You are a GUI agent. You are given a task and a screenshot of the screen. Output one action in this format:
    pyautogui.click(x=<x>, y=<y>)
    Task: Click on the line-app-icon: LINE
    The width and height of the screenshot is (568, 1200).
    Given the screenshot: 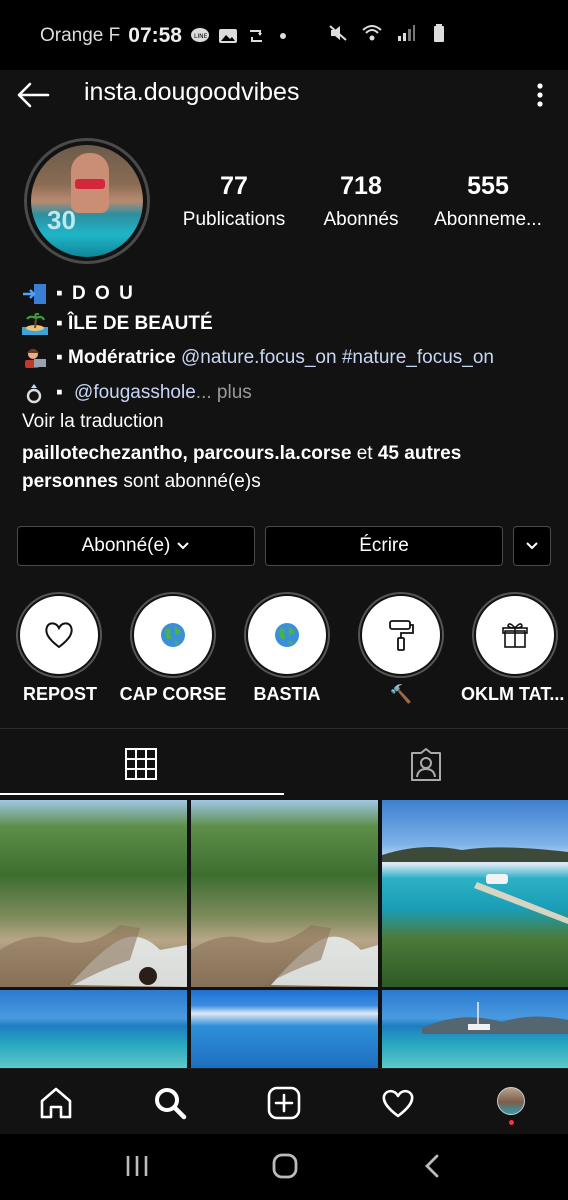 What is the action you would take?
    pyautogui.click(x=199, y=35)
    